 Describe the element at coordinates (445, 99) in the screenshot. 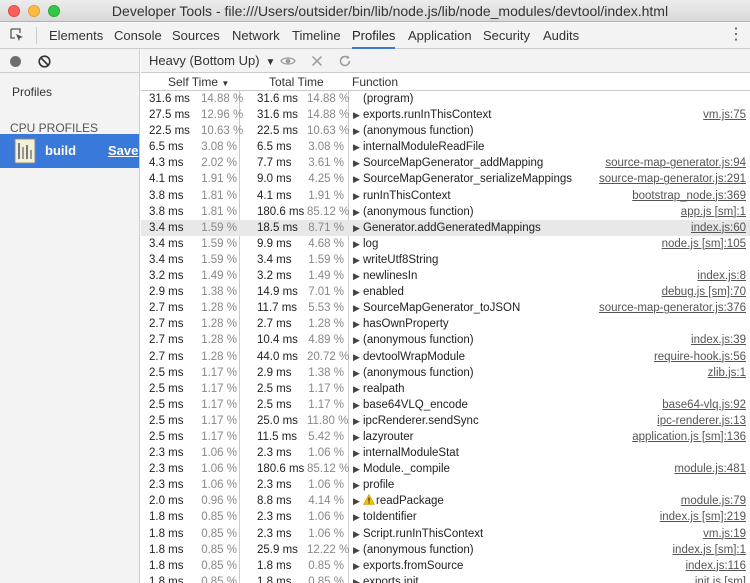

I see `table-row: 31.6 ms 14.88 % 31.6 ms 14.88 % (program)` at that location.